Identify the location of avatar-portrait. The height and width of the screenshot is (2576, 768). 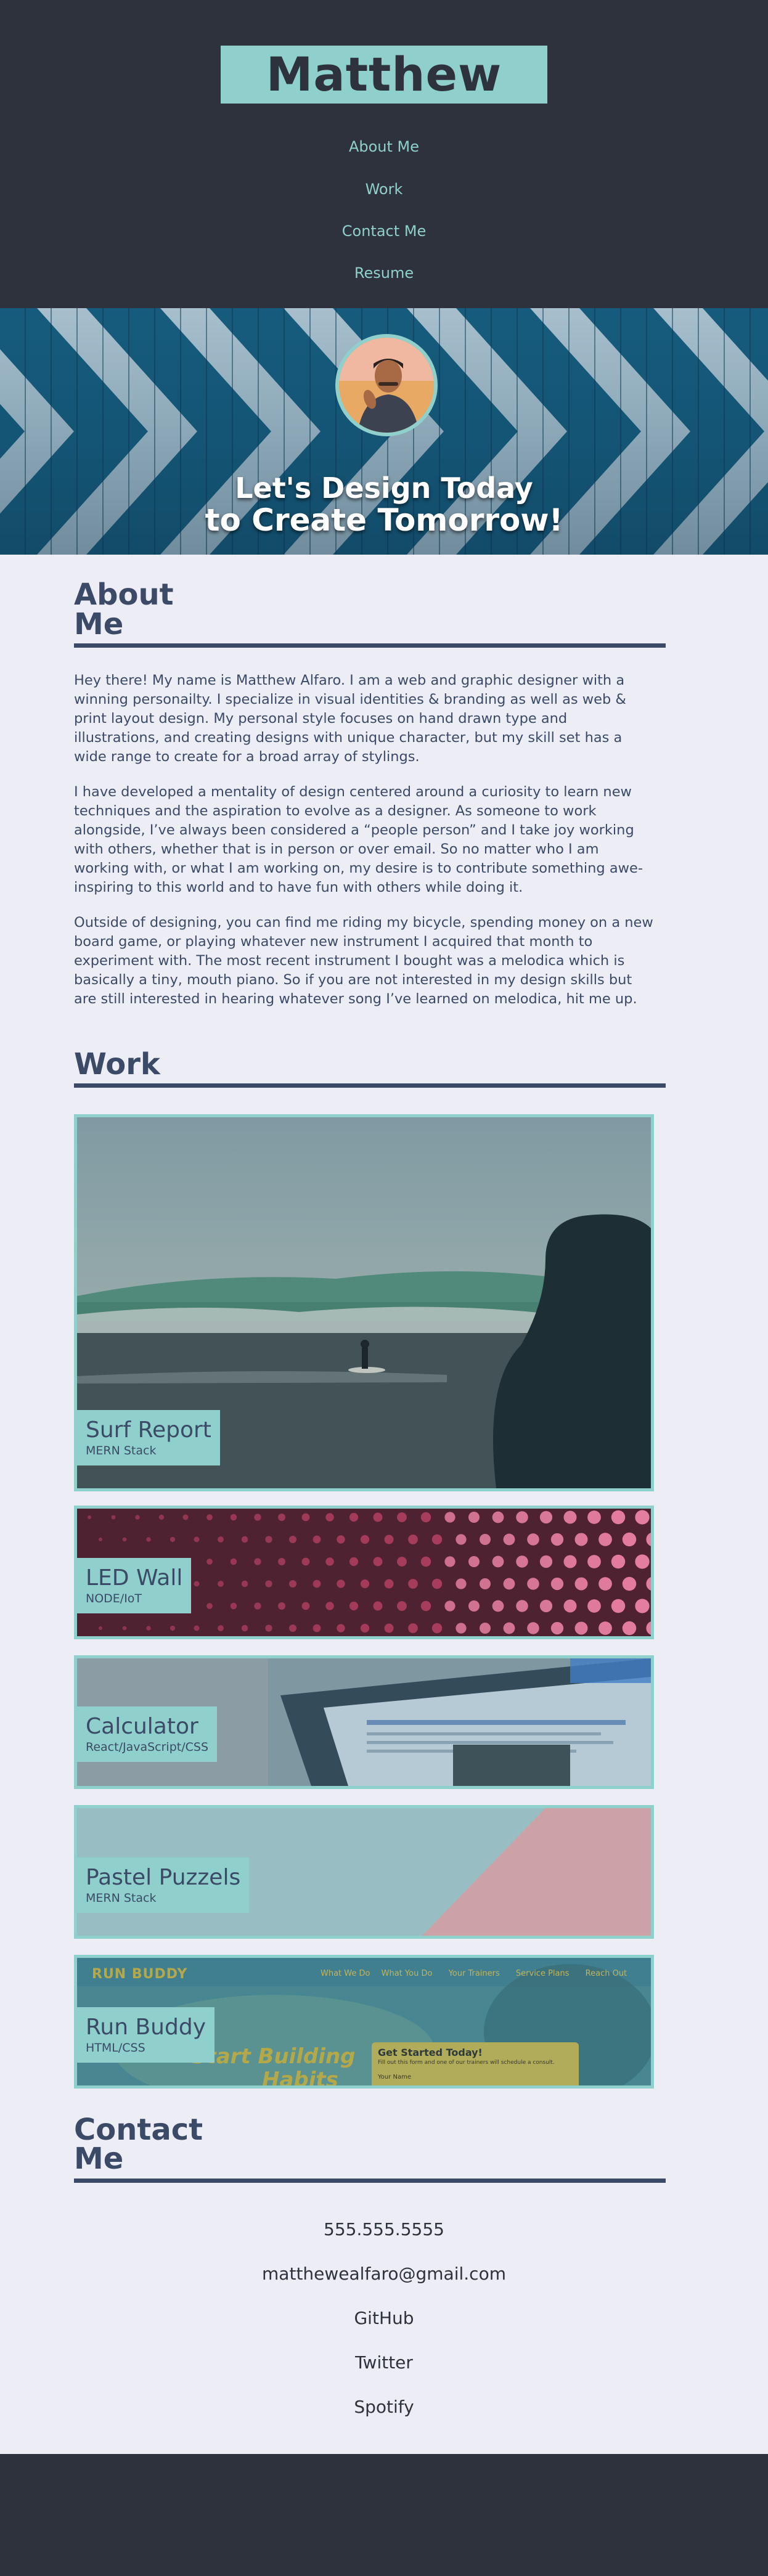
(386, 386).